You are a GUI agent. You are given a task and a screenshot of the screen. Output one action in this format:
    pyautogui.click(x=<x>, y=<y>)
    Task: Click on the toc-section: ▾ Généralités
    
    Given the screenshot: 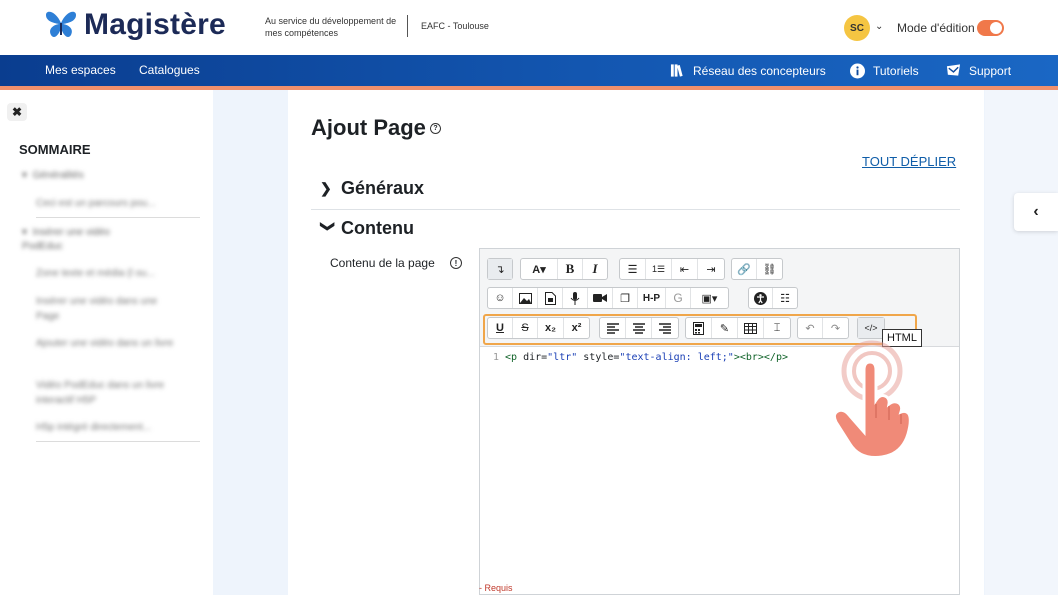 What is the action you would take?
    pyautogui.click(x=53, y=175)
    